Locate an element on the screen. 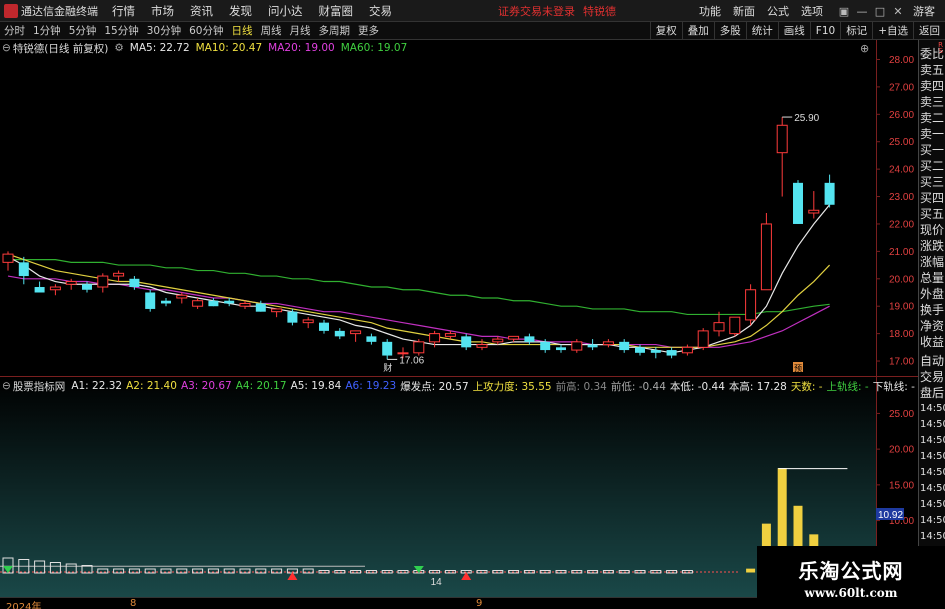  side-tag: RS is located at coordinates (940, 48).